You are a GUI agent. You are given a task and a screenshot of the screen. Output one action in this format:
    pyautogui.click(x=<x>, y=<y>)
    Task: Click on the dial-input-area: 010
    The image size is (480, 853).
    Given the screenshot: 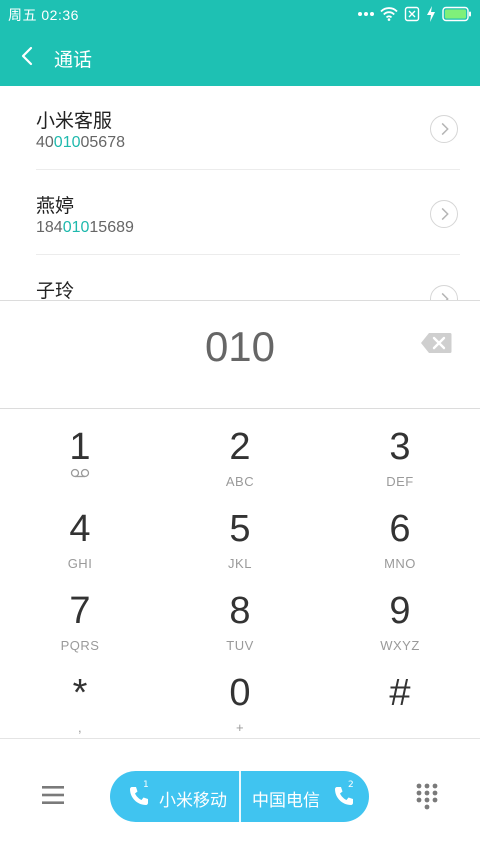 What is the action you would take?
    pyautogui.click(x=240, y=354)
    